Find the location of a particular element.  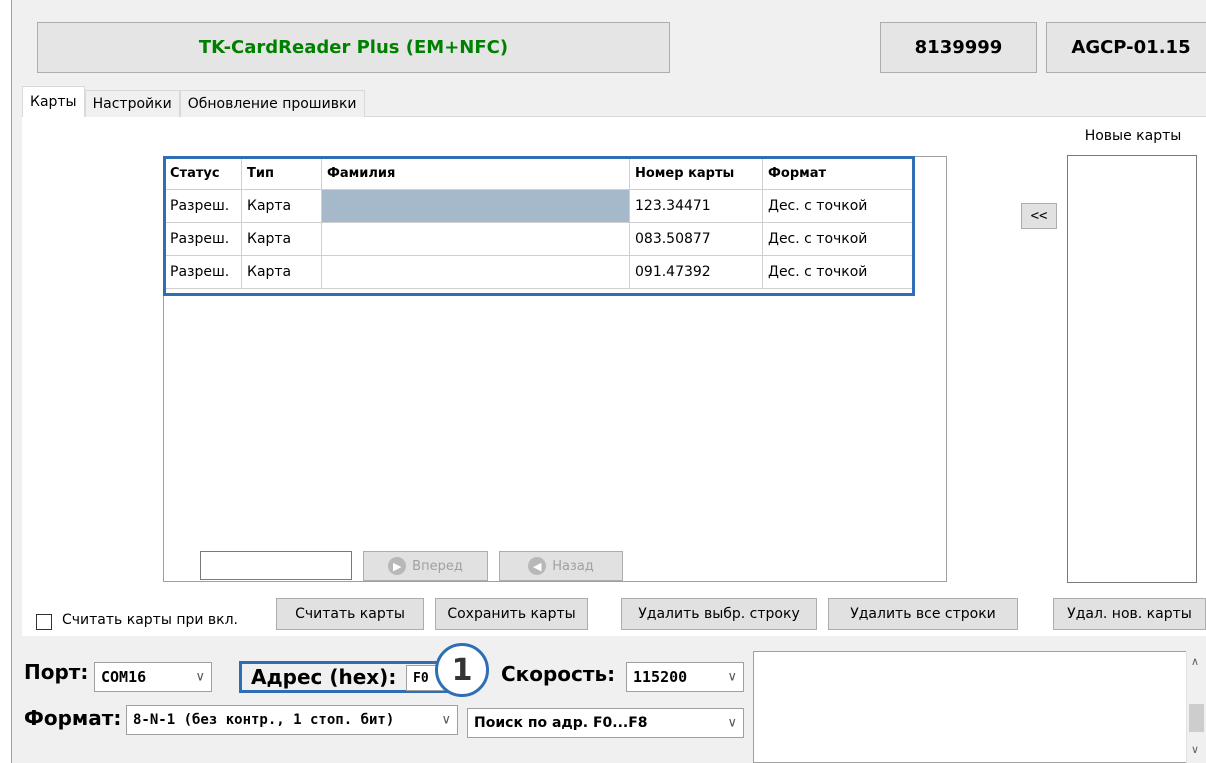

marker-badge: 1 is located at coordinates (462, 670).